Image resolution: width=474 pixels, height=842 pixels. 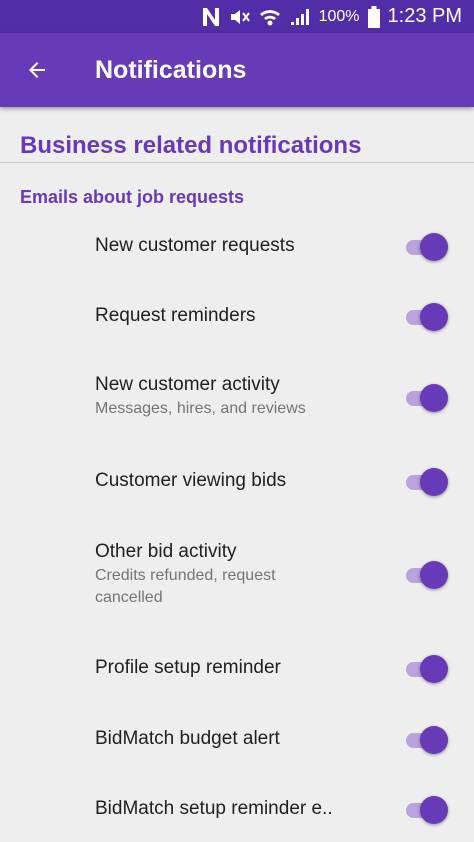 What do you see at coordinates (339, 16) in the screenshot?
I see `battery-percent: 100%` at bounding box center [339, 16].